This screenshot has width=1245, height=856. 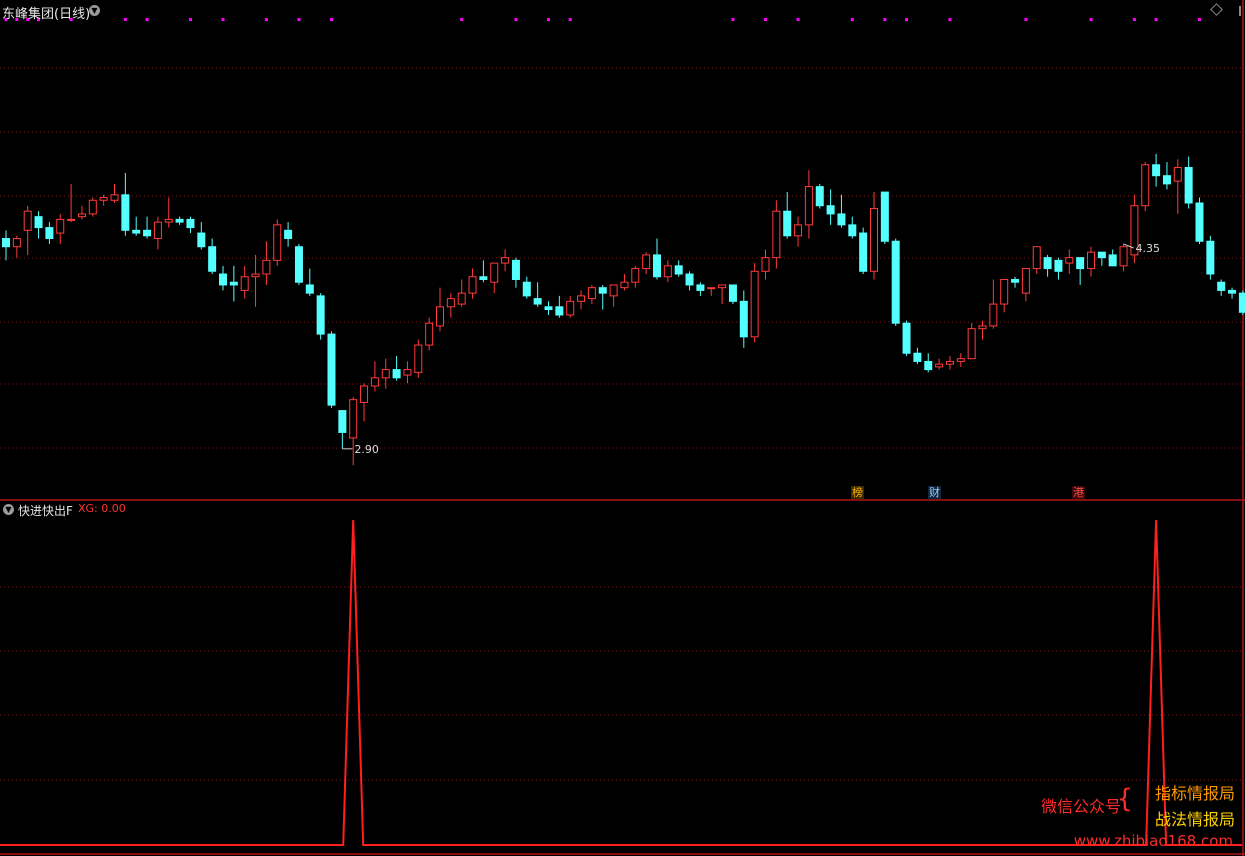 I want to click on top-markers, so click(x=602, y=19).